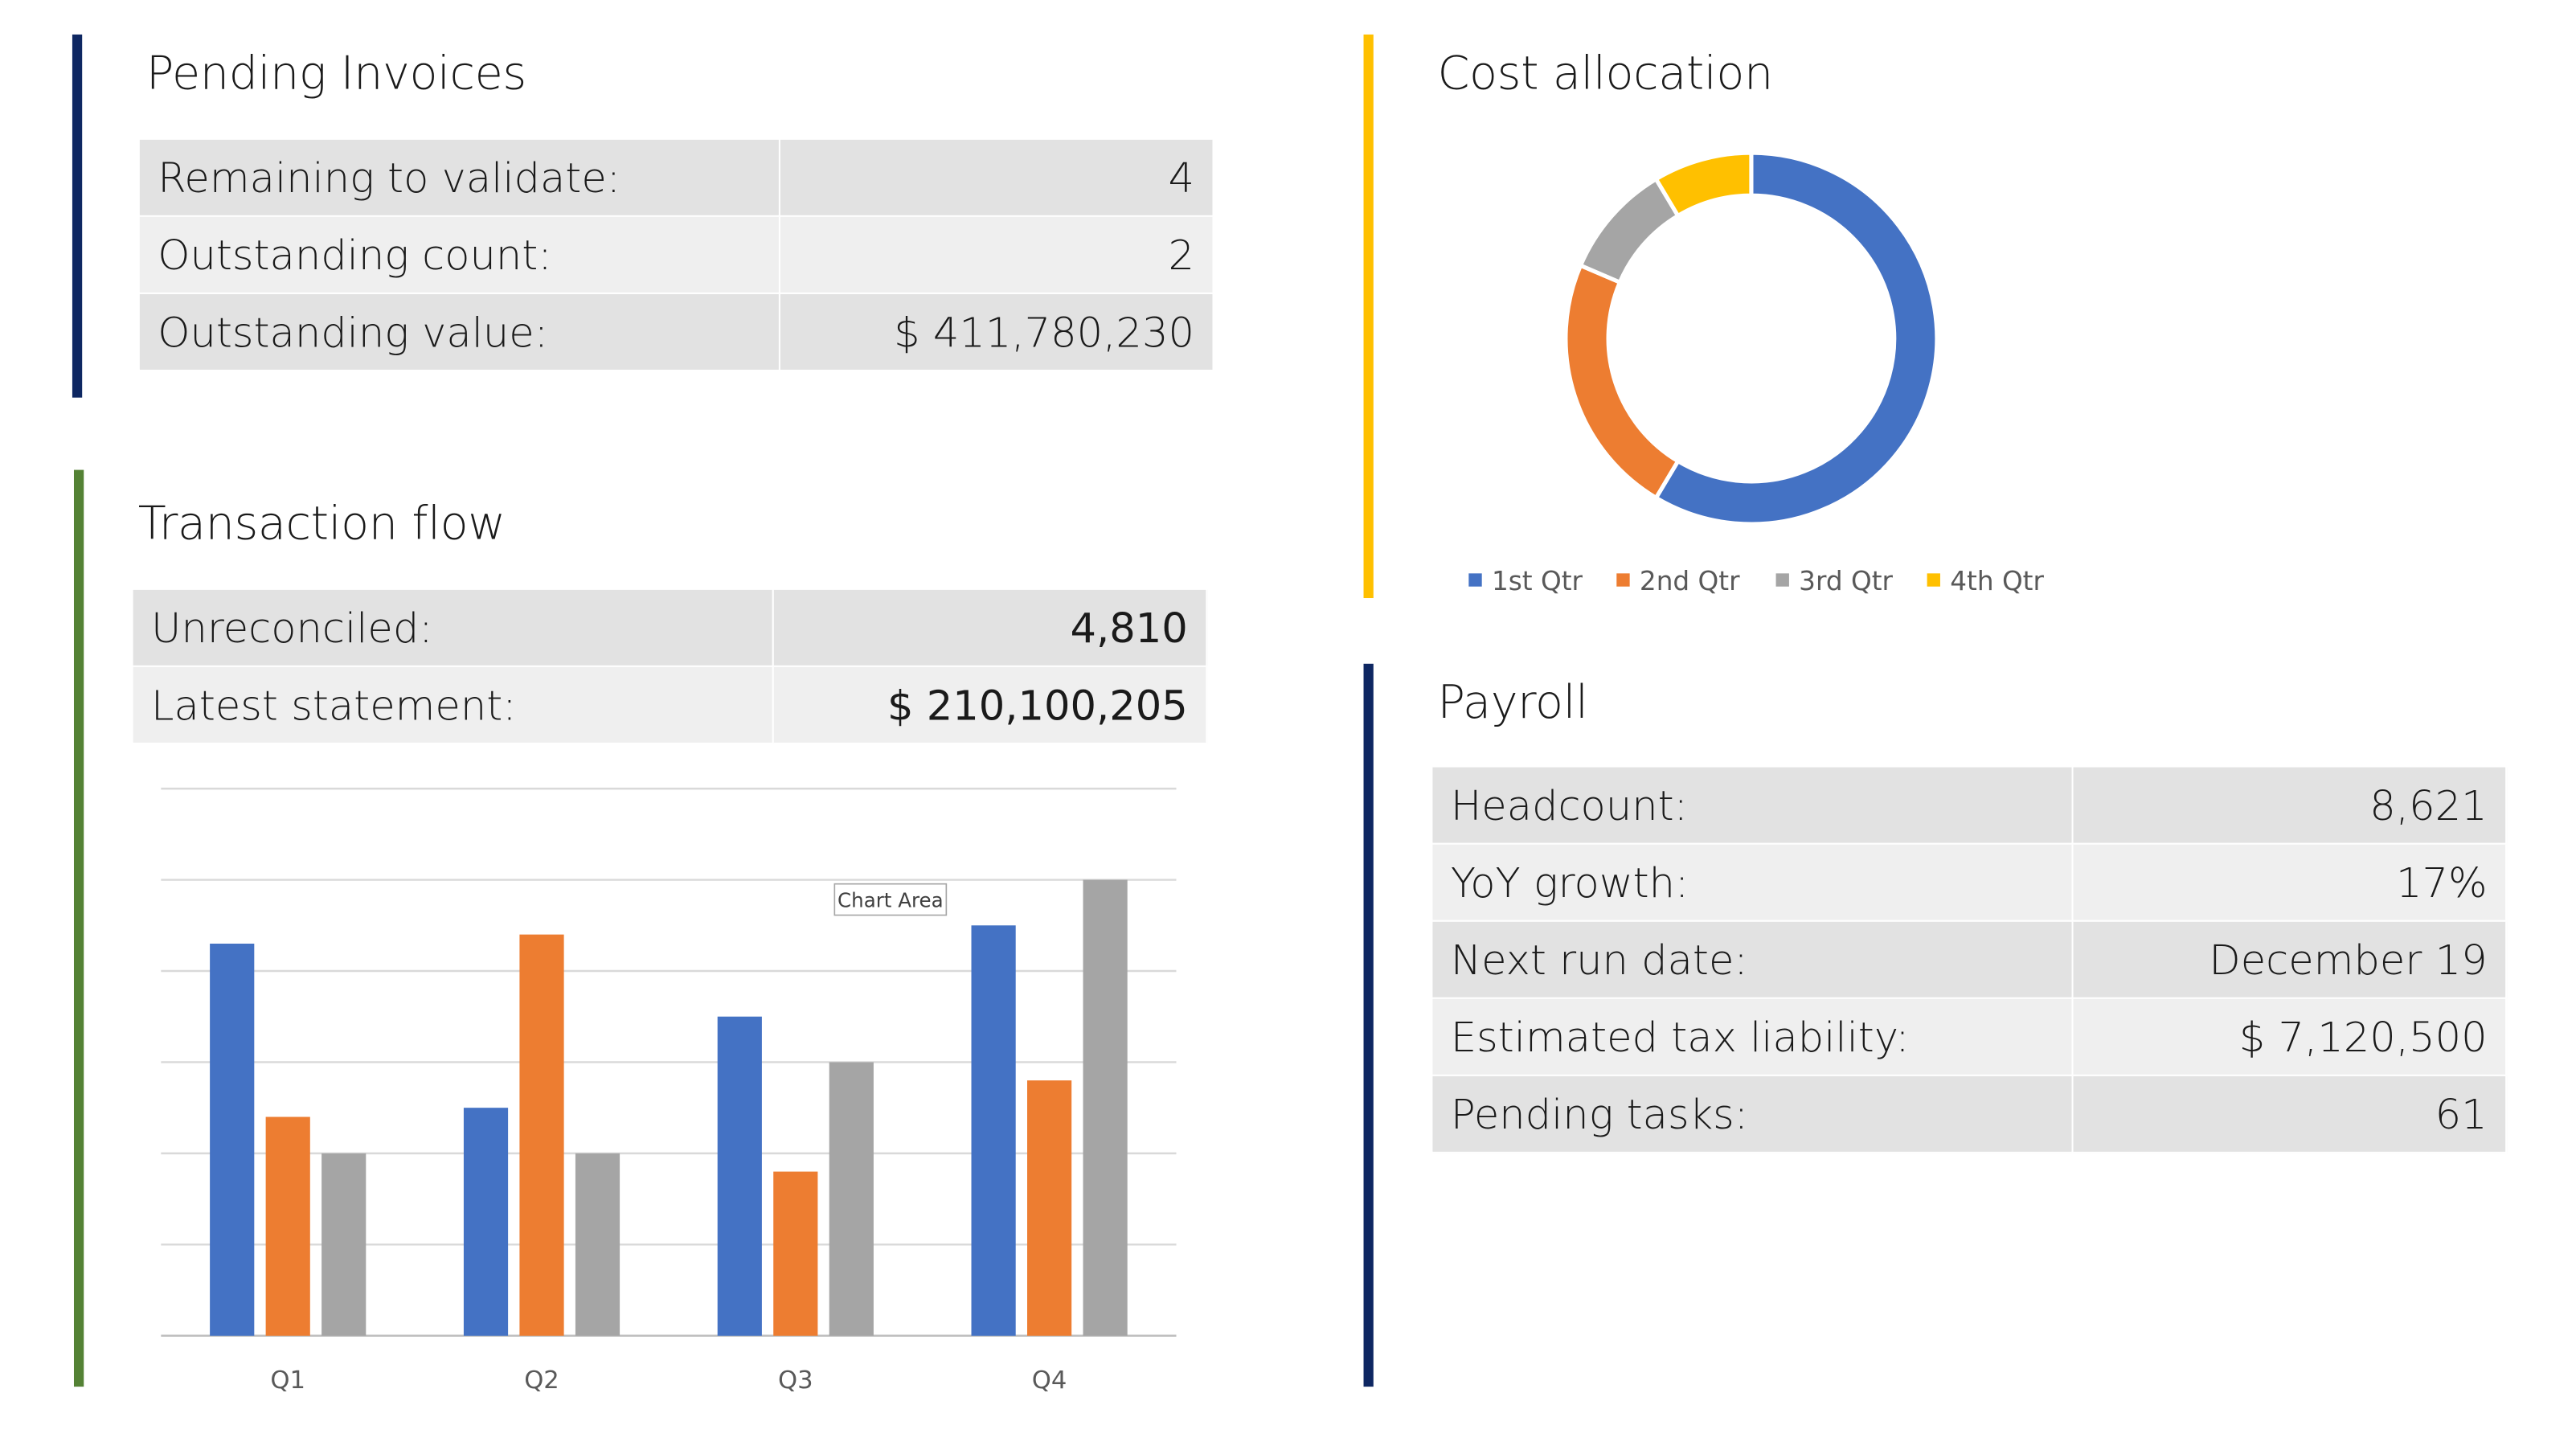 The height and width of the screenshot is (1438, 2576). I want to click on table-row: Pending tasks: 61, so click(1969, 1113).